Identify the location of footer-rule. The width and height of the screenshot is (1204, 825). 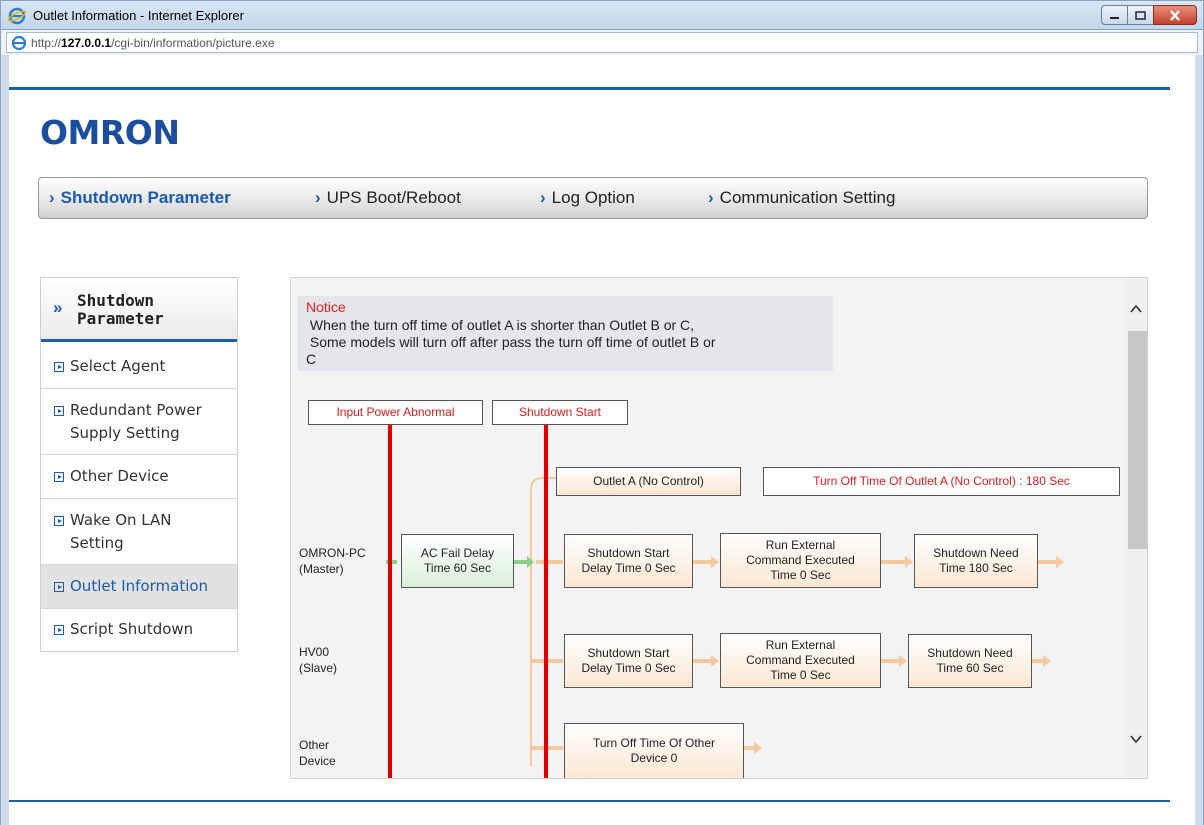
(589, 801).